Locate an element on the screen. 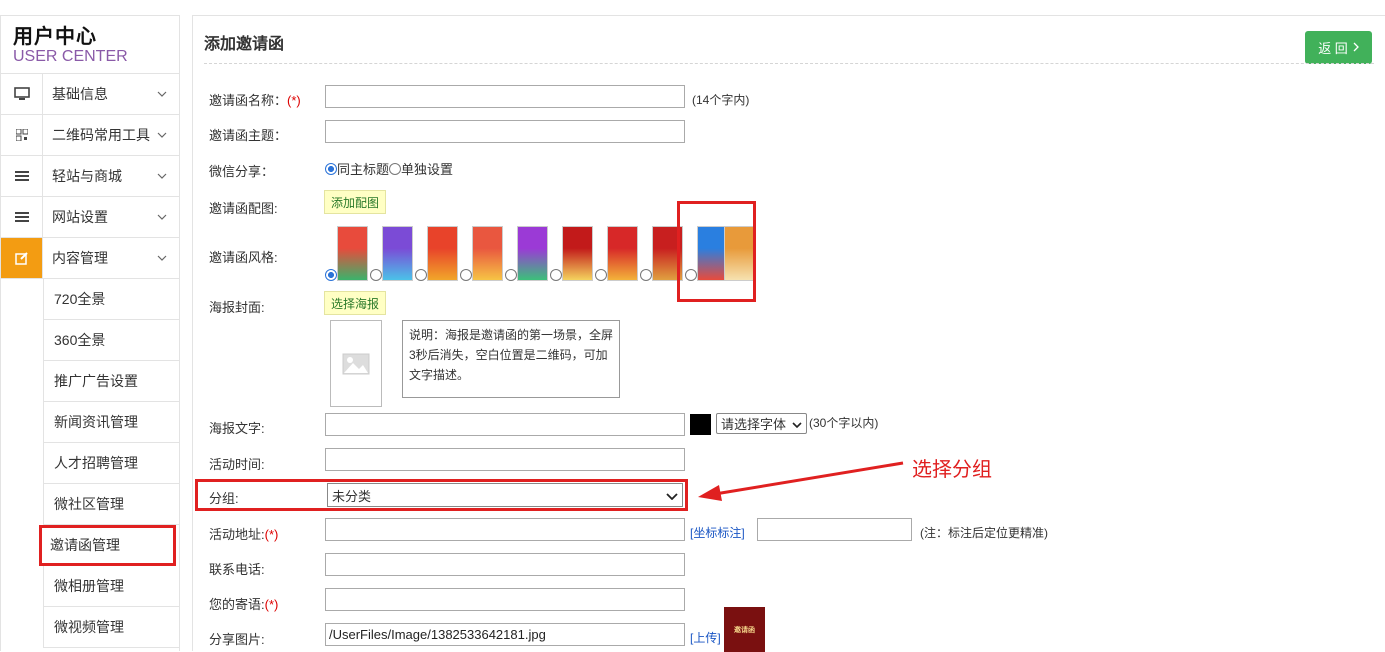 The height and width of the screenshot is (652, 1385). upload-link: [上传] is located at coordinates (705, 637).